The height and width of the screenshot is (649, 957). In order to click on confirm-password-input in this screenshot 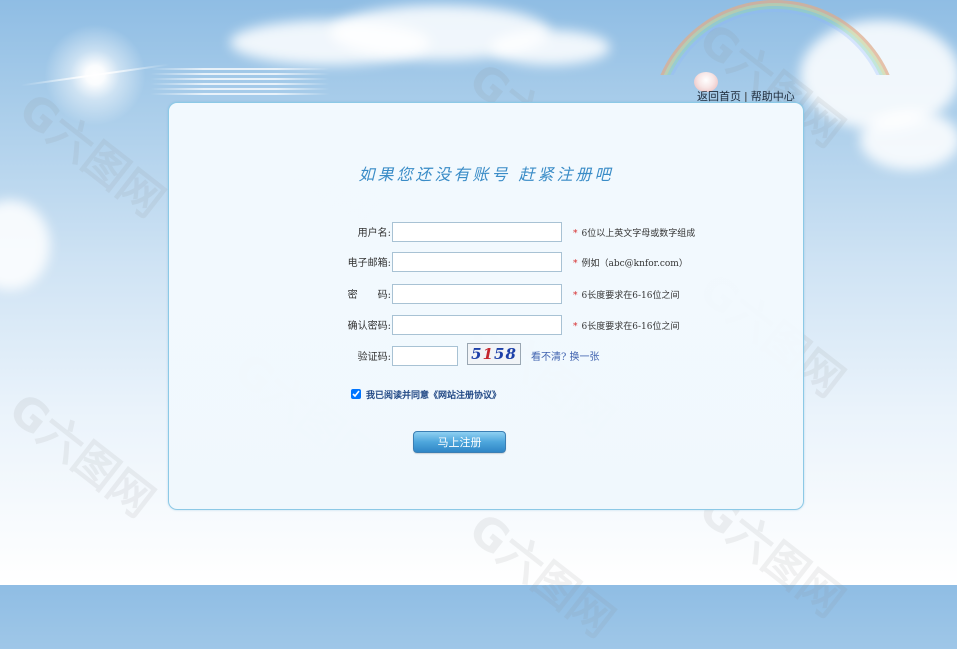, I will do `click(477, 325)`.